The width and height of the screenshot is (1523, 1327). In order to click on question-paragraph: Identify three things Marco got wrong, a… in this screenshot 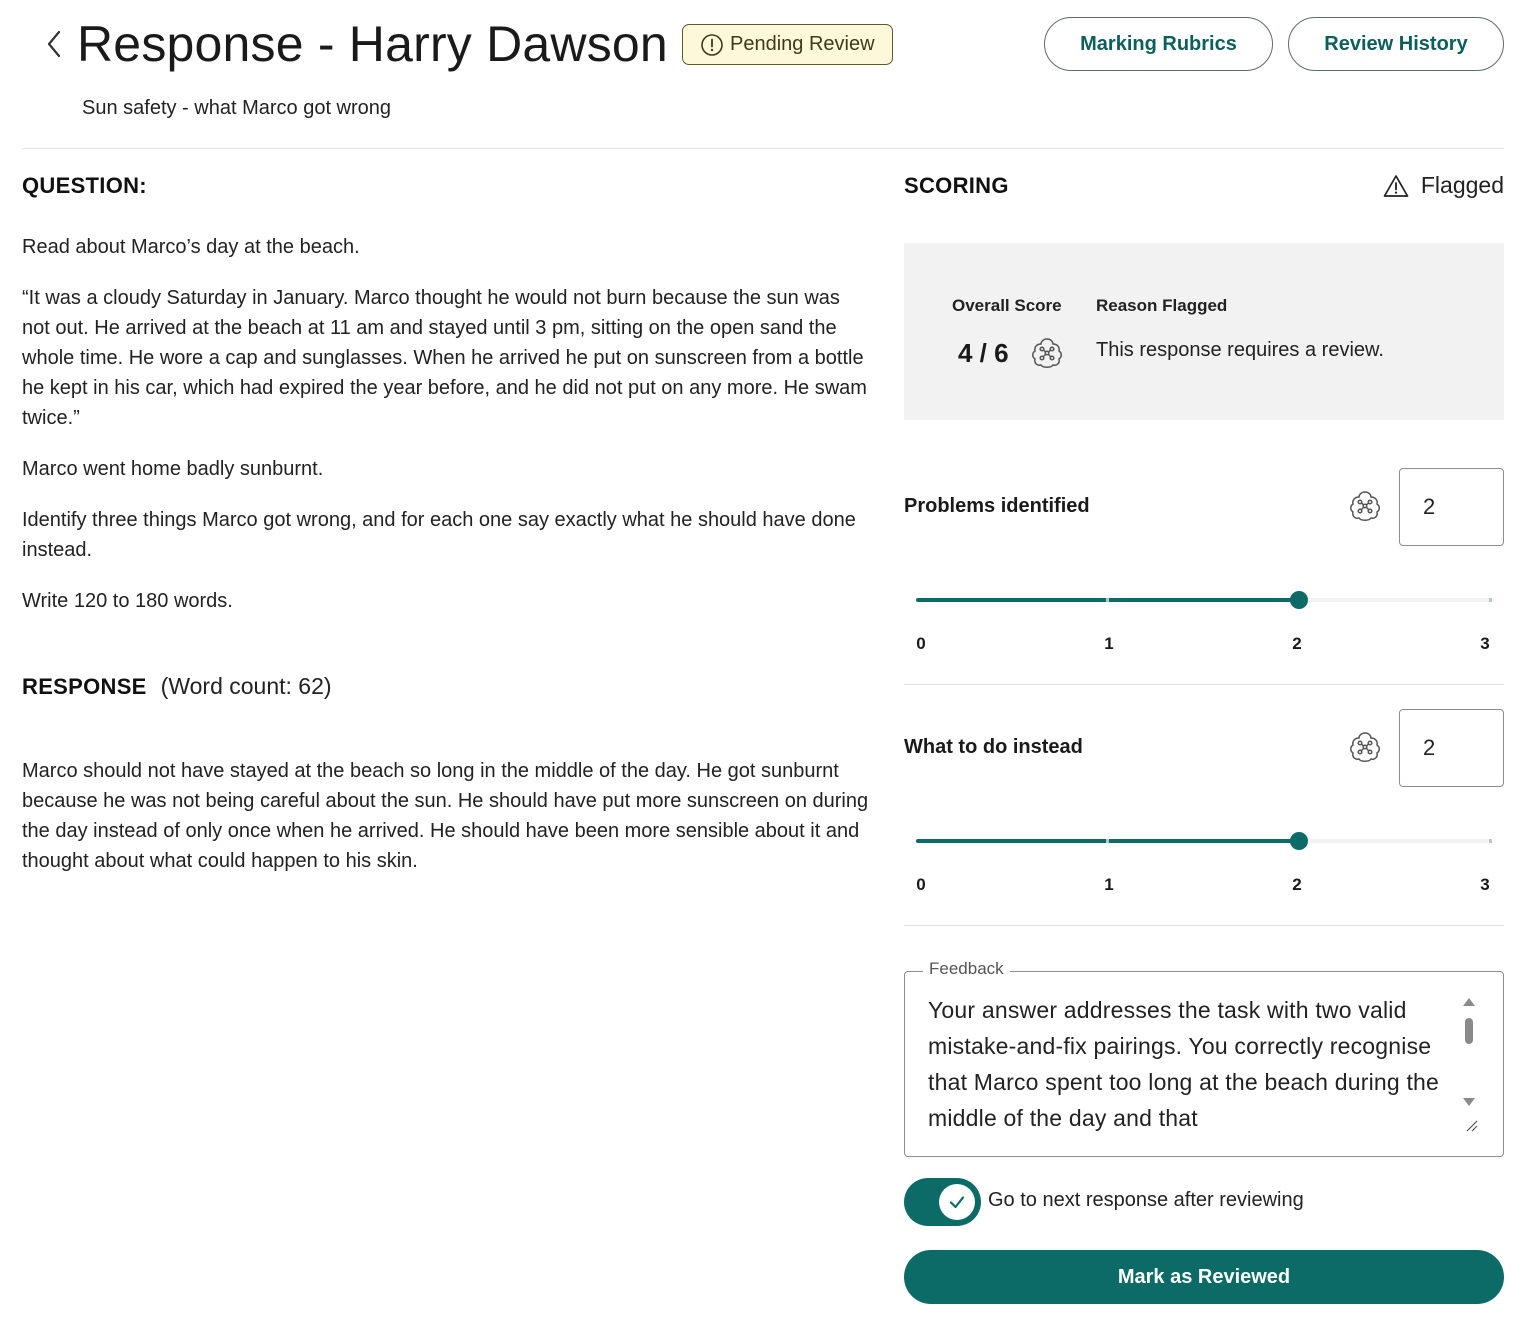, I will do `click(439, 535)`.